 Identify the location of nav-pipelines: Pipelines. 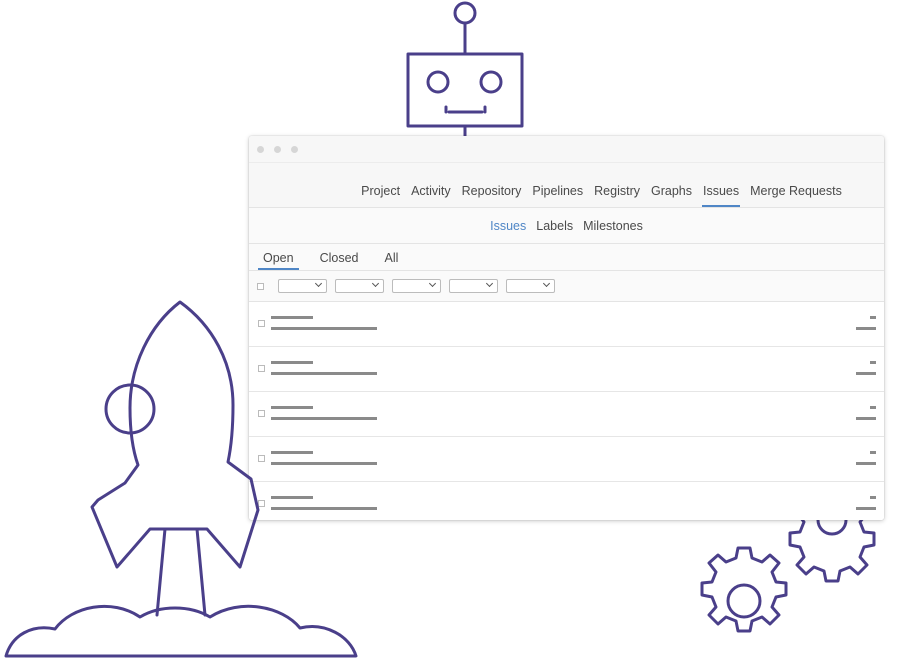
(557, 195).